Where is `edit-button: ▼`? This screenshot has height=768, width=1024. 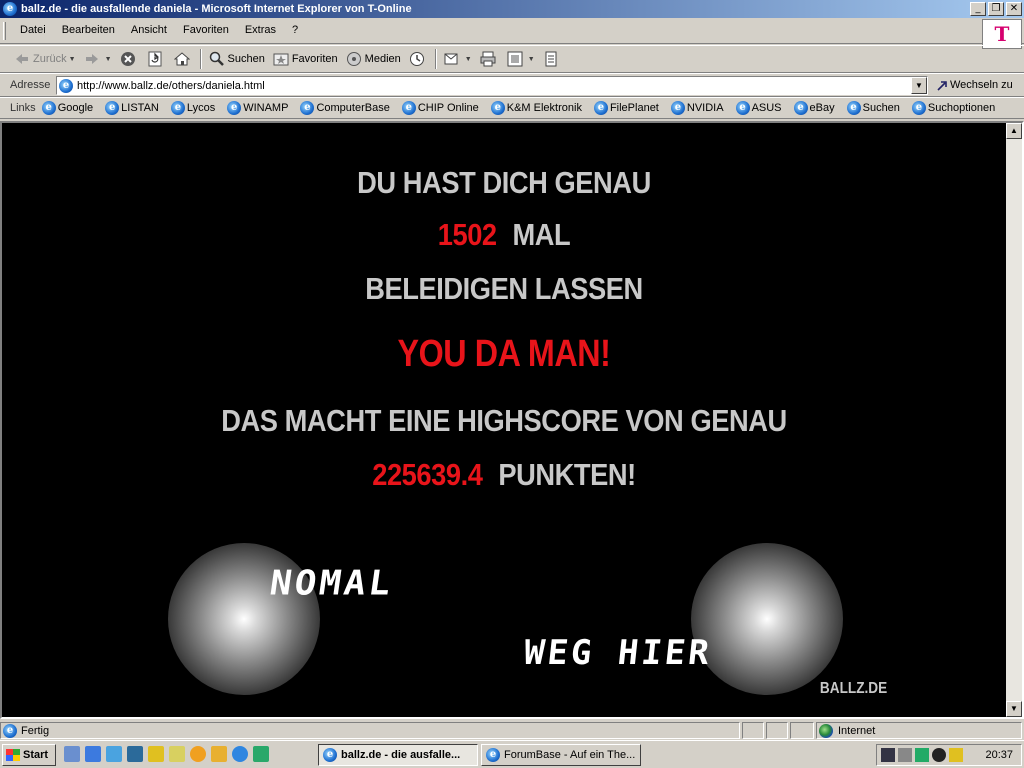 edit-button: ▼ is located at coordinates (521, 59).